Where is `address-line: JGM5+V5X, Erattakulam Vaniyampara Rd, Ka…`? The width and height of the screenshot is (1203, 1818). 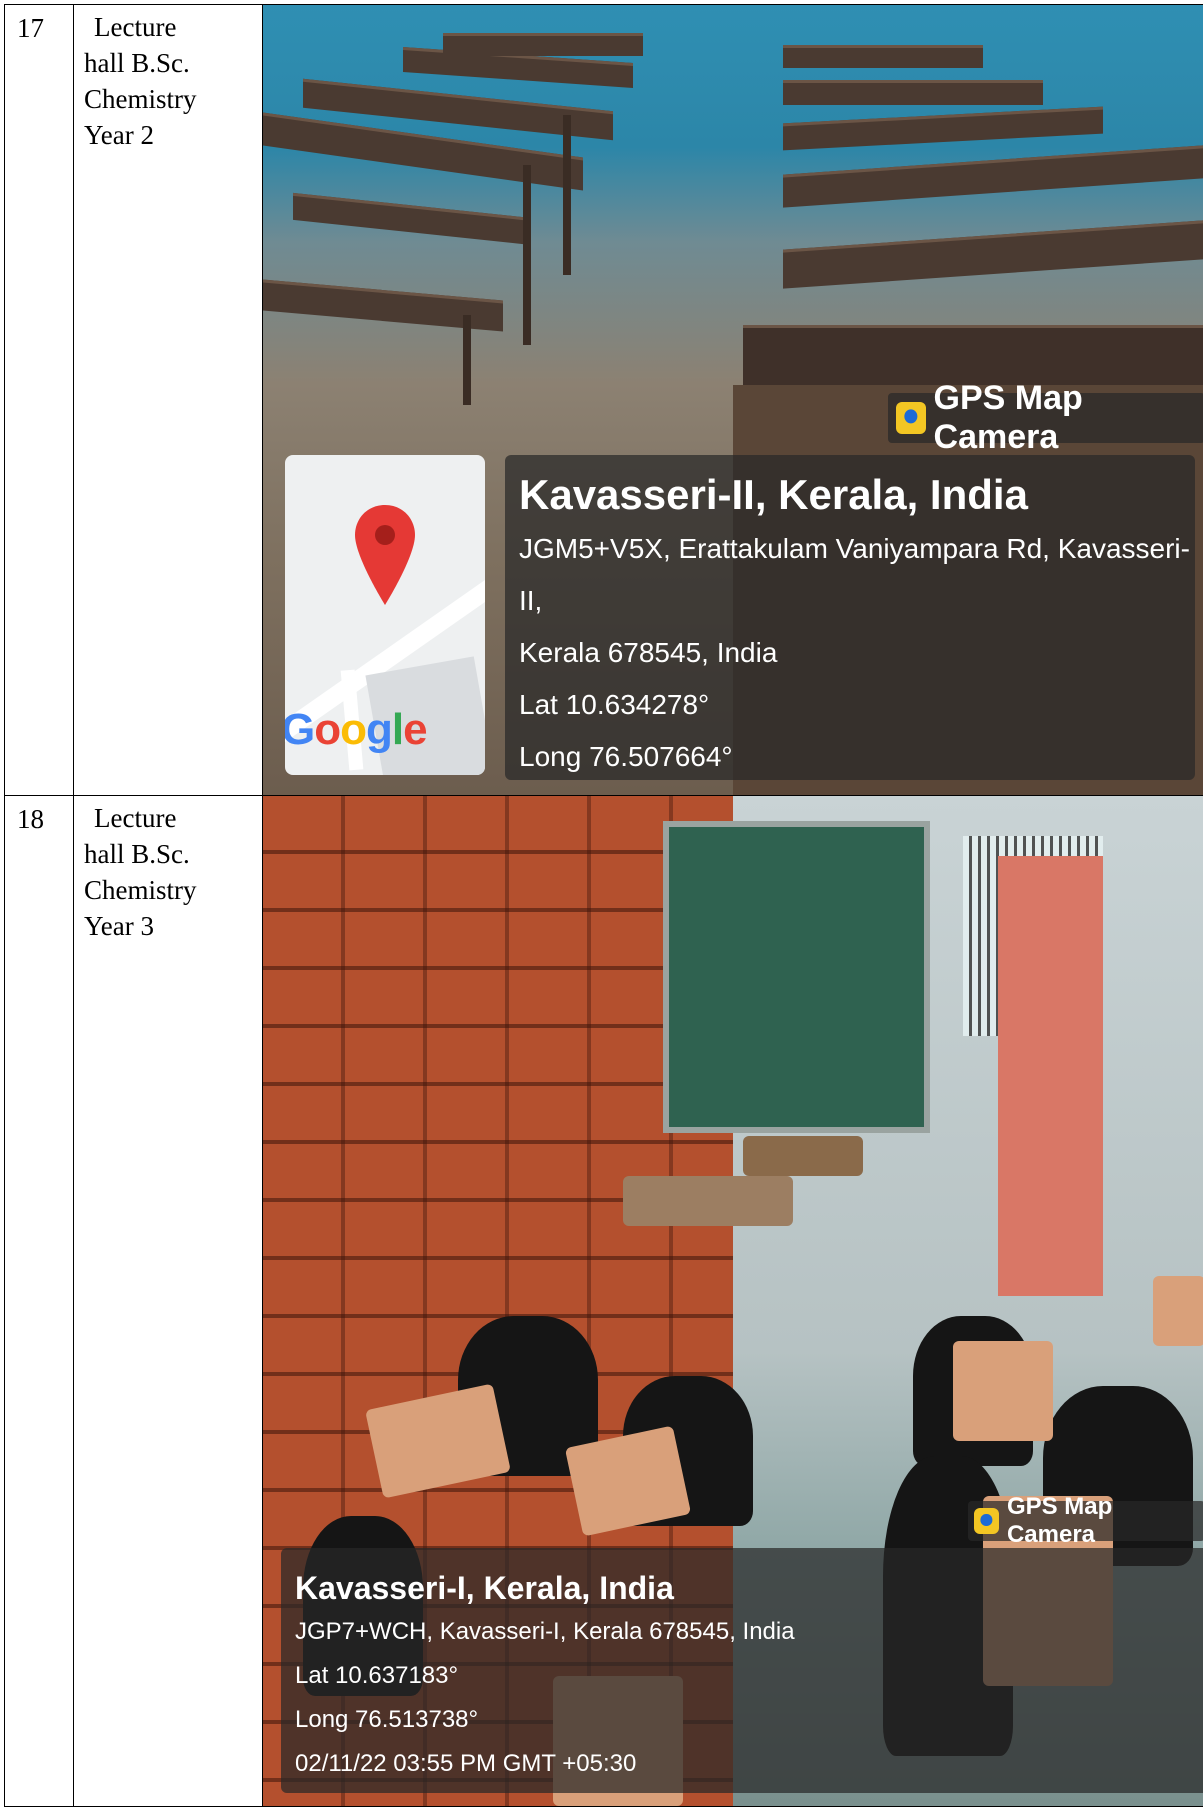
address-line: JGM5+V5X, Erattakulam Vaniyampara Rd, Ka… is located at coordinates (854, 574).